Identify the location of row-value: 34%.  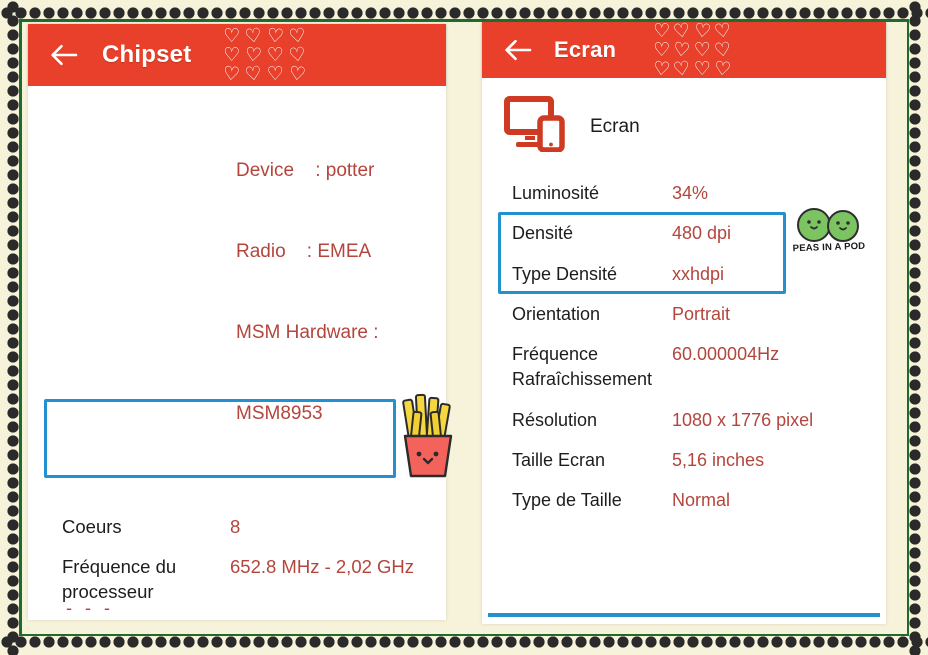
(690, 193).